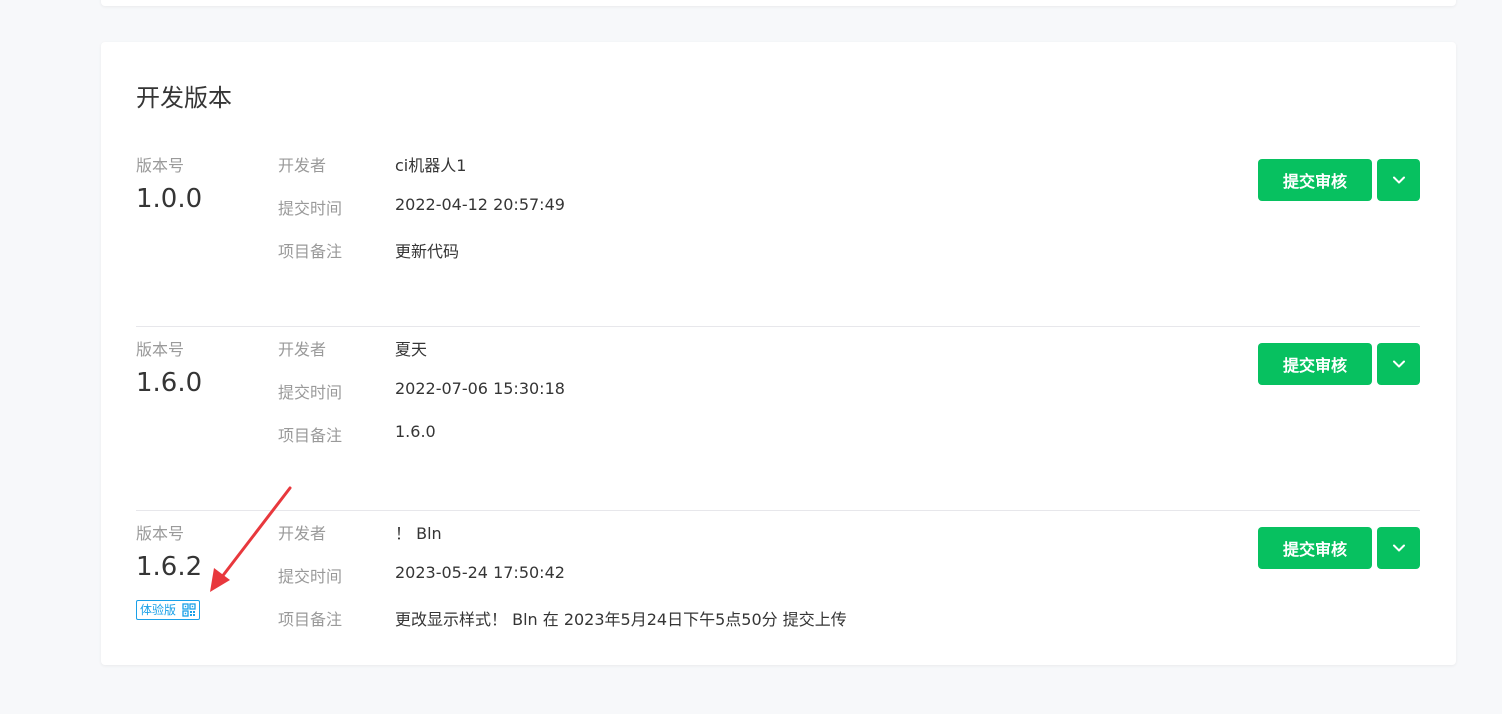 Image resolution: width=1502 pixels, height=714 pixels. Describe the element at coordinates (169, 567) in the screenshot. I see `version-number: 1.6.2` at that location.